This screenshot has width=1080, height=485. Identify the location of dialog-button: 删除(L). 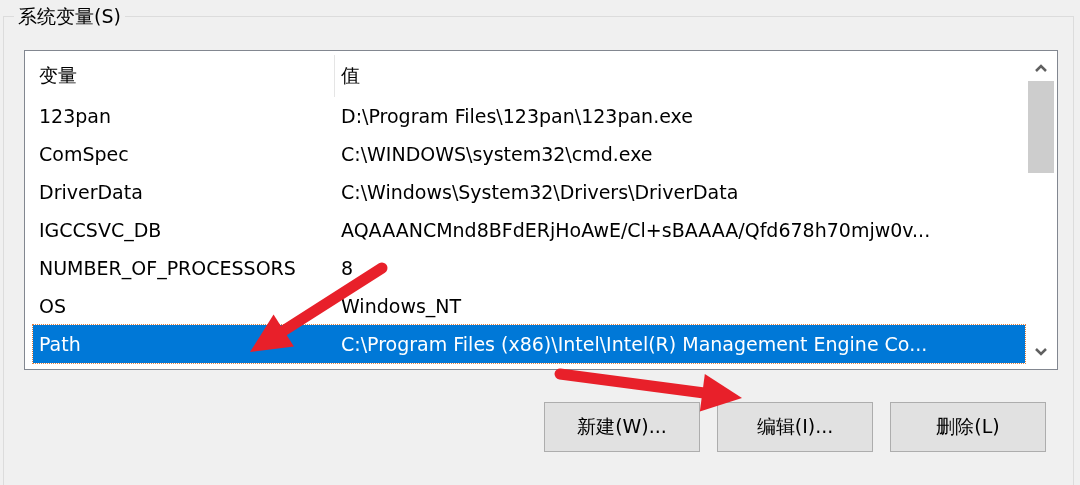
(968, 427).